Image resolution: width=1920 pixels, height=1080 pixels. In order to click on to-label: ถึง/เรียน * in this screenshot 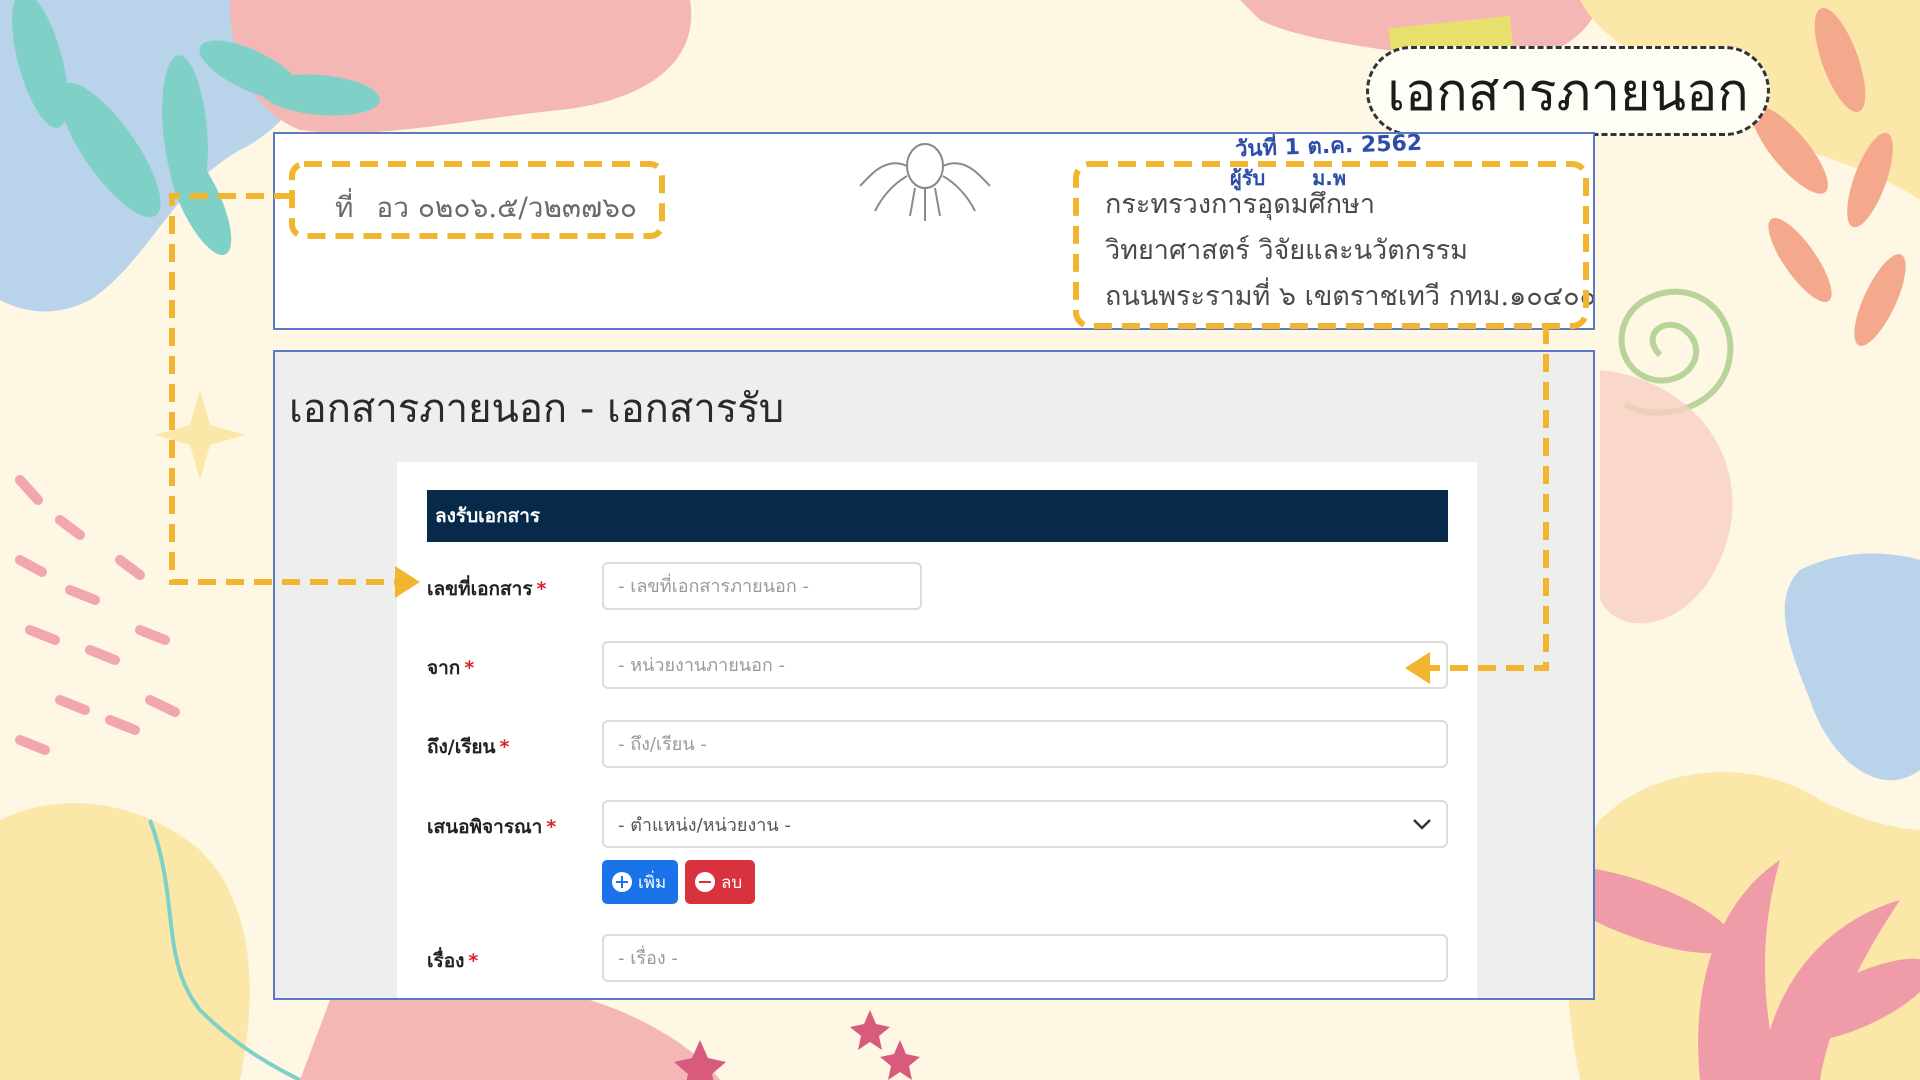, I will do `click(468, 747)`.